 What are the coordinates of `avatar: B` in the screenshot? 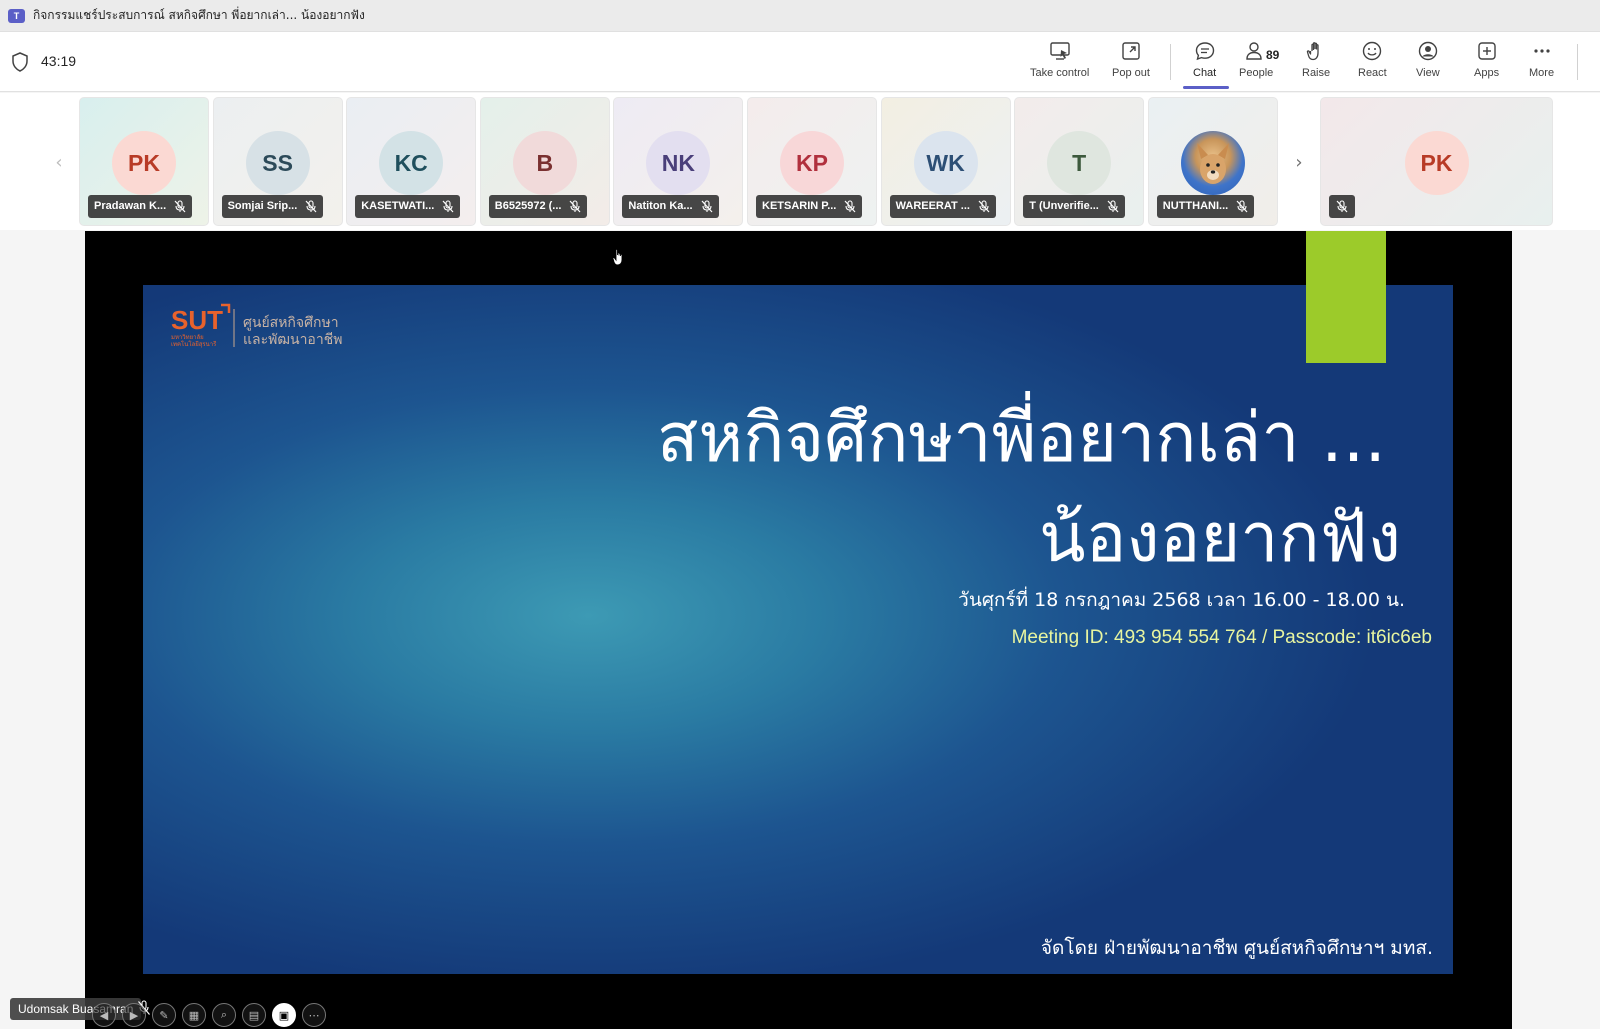 It's located at (544, 163).